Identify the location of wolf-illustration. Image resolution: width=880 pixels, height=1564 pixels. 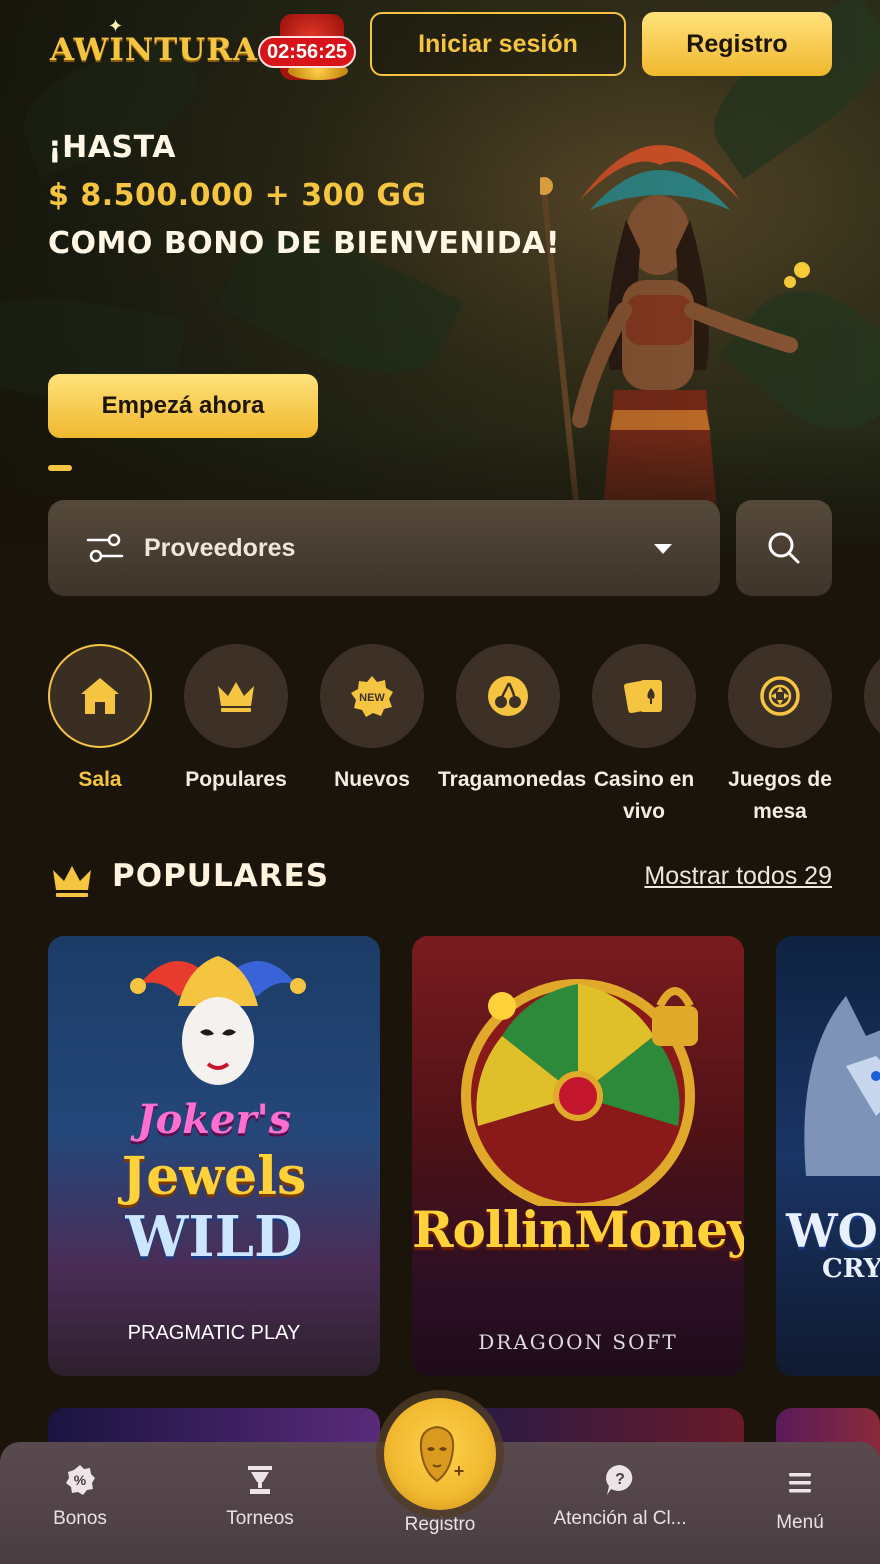
(842, 1086).